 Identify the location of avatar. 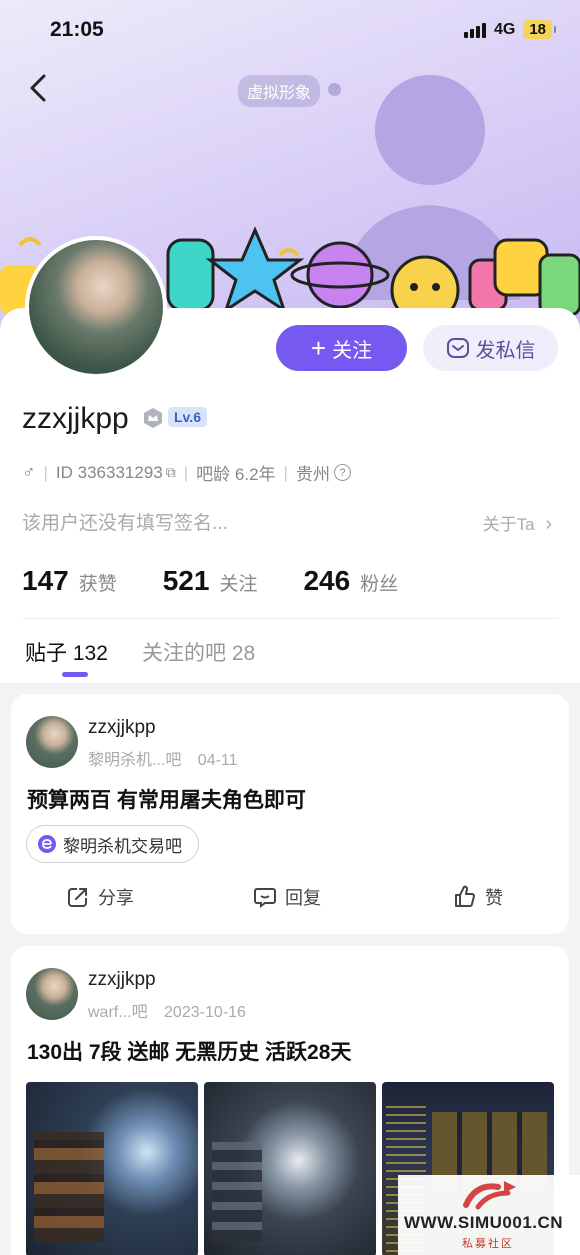
(96, 307).